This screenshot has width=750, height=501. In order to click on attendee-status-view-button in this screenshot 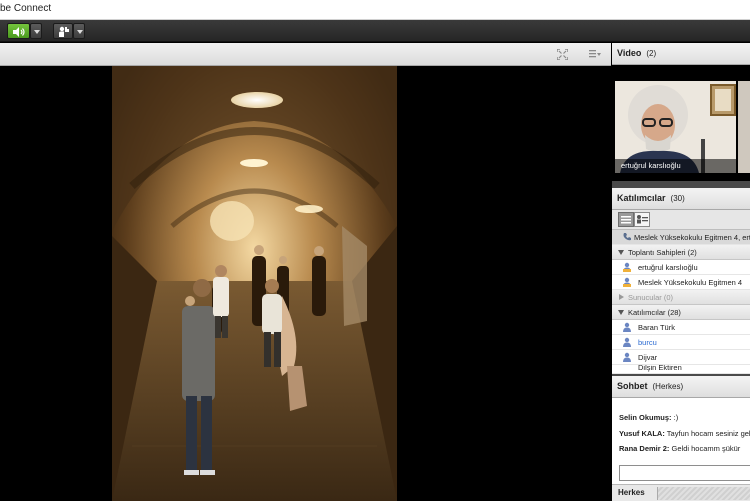, I will do `click(642, 219)`.